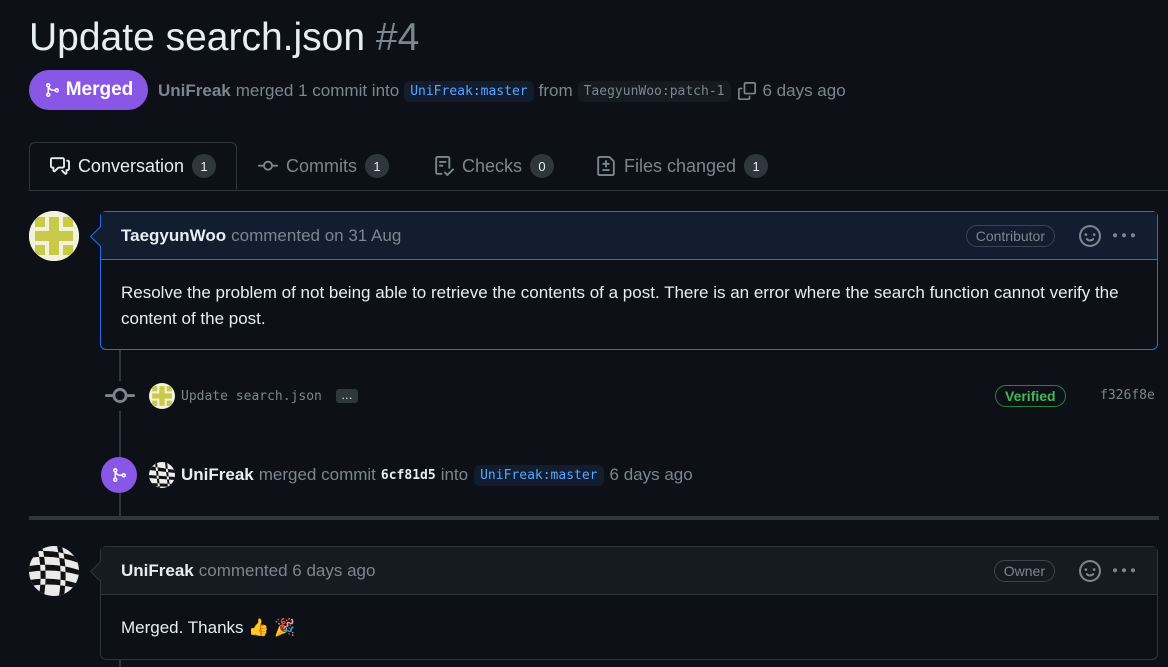 This screenshot has width=1168, height=667. What do you see at coordinates (555, 90) in the screenshot?
I see `from-text: from` at bounding box center [555, 90].